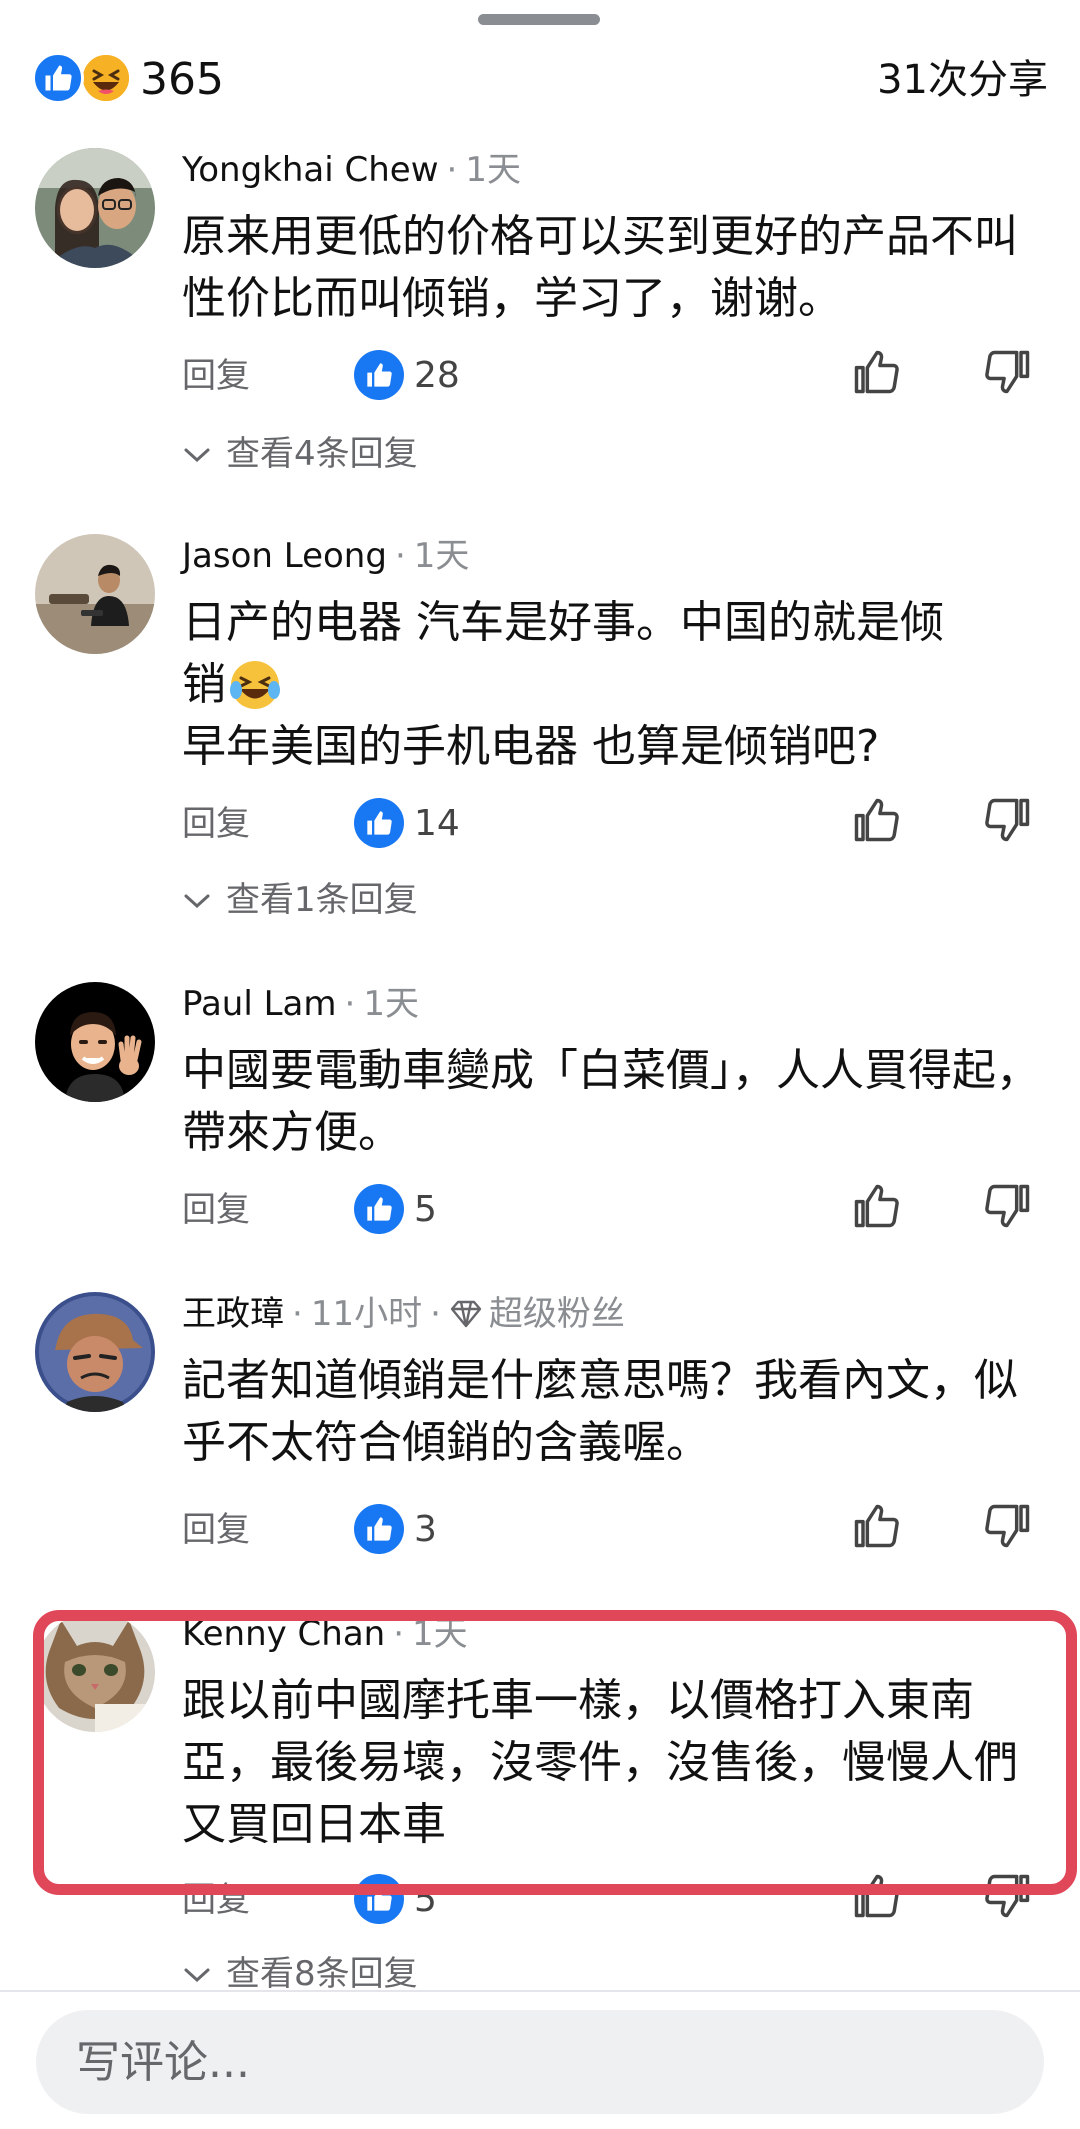 The width and height of the screenshot is (1080, 2129). I want to click on author-name: Jason Leong, so click(284, 556).